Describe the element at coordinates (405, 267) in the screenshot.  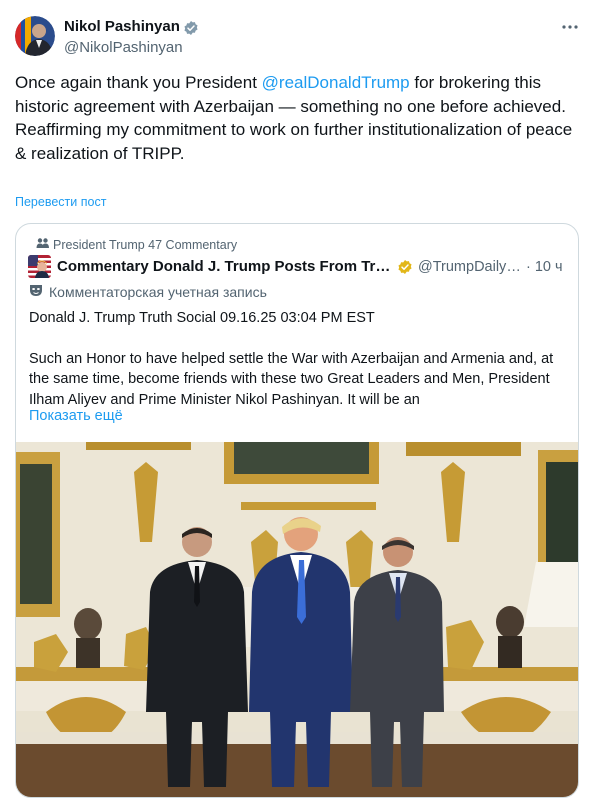
I see `verified-gold-badge-icon` at that location.